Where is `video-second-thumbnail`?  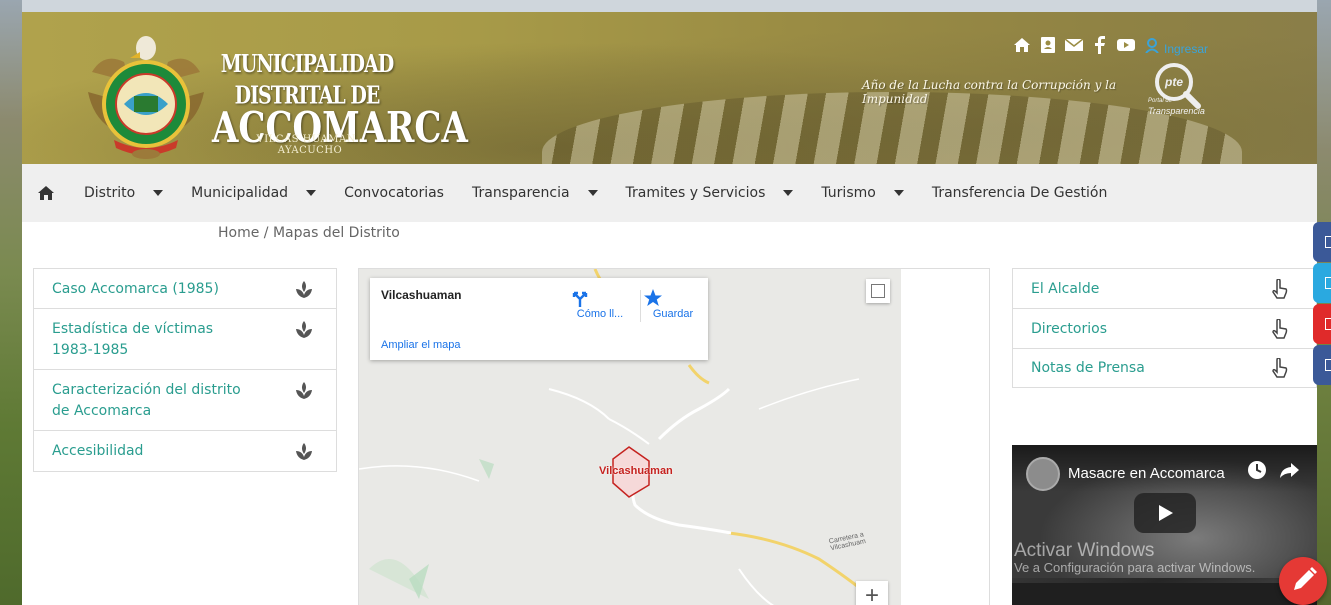
video-second-thumbnail is located at coordinates (1164, 594).